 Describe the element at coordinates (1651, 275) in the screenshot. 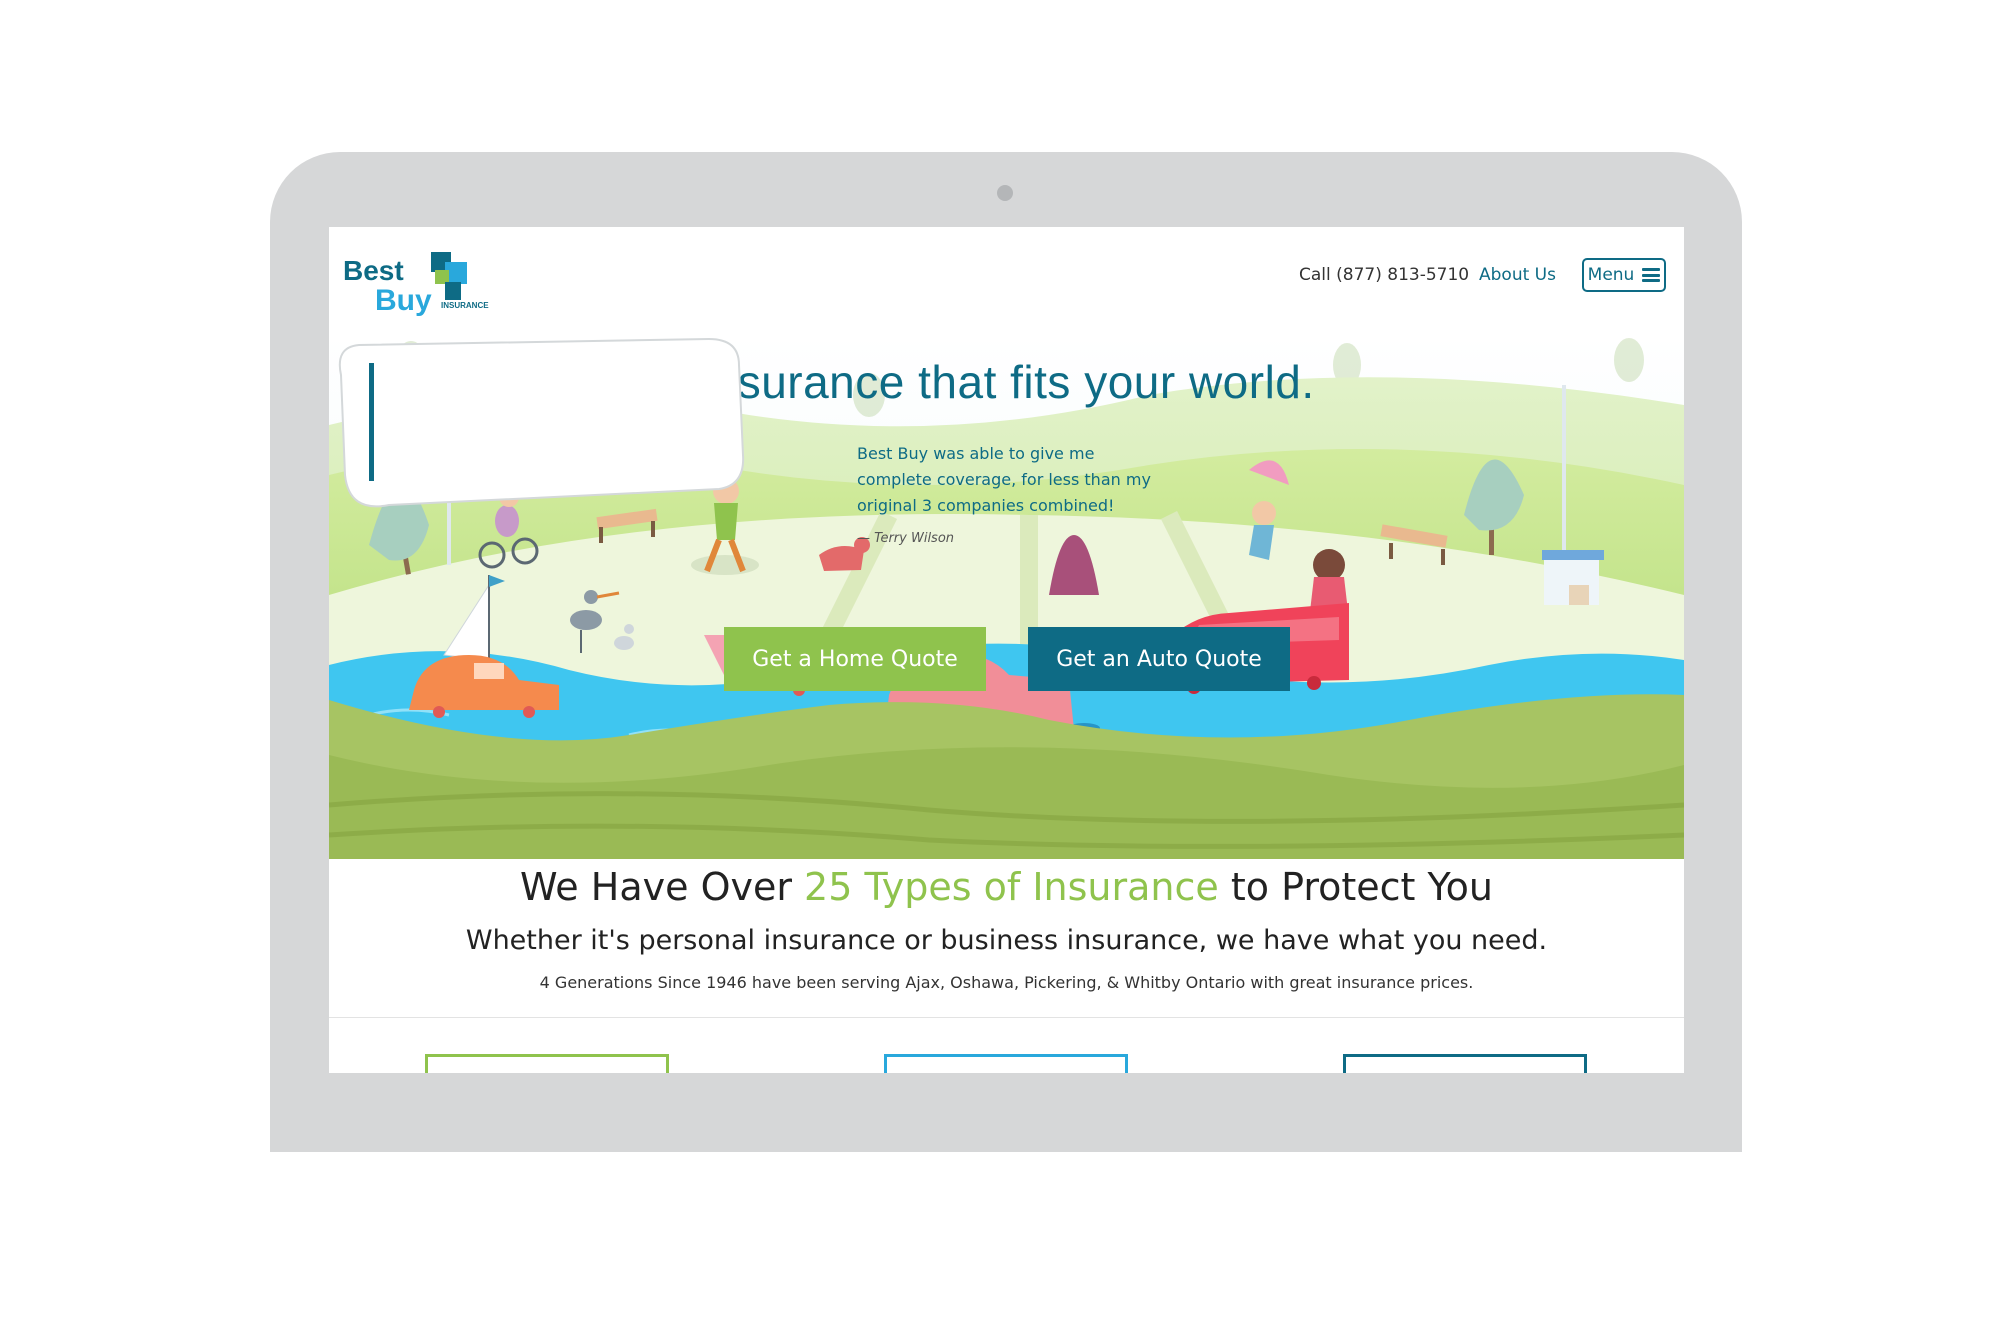

I see `hamburger-icon` at that location.